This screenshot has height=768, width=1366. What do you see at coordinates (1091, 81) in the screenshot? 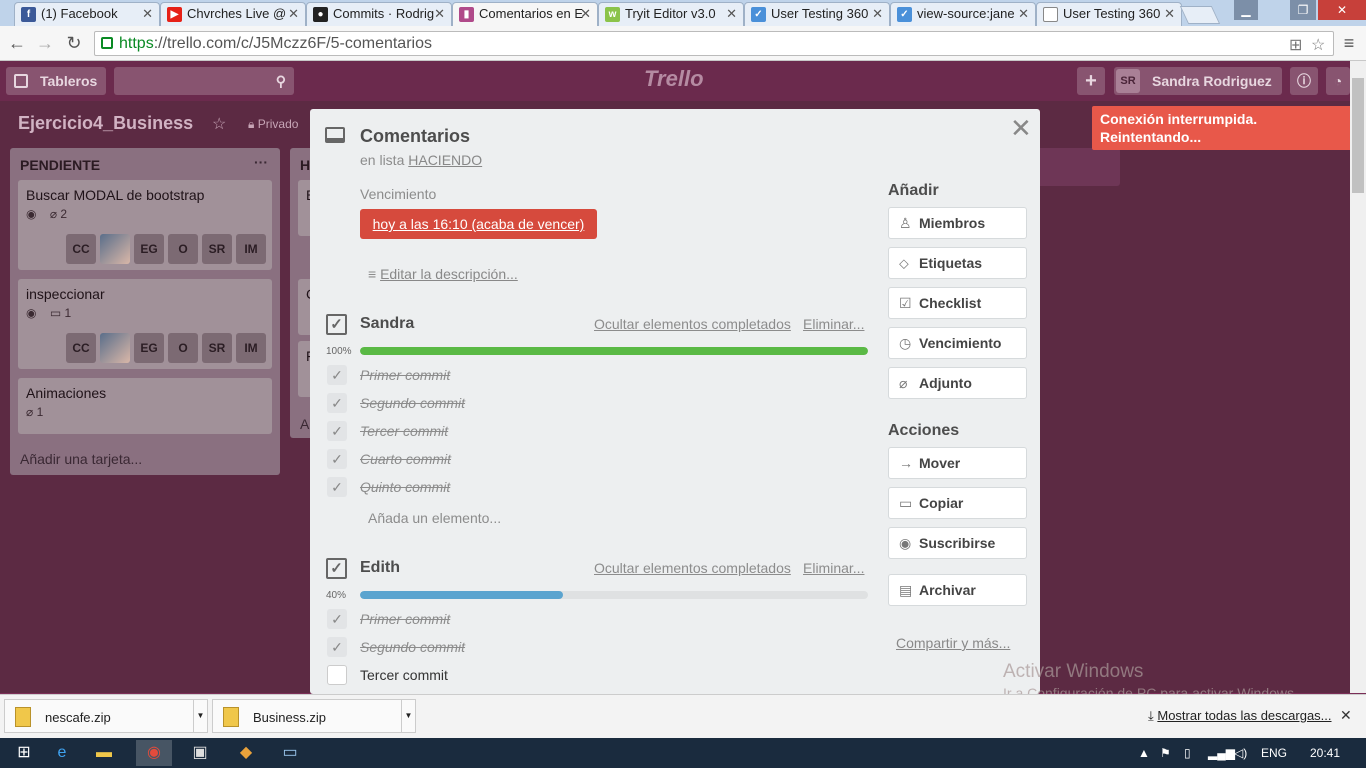
I see `add-icon: +` at bounding box center [1091, 81].